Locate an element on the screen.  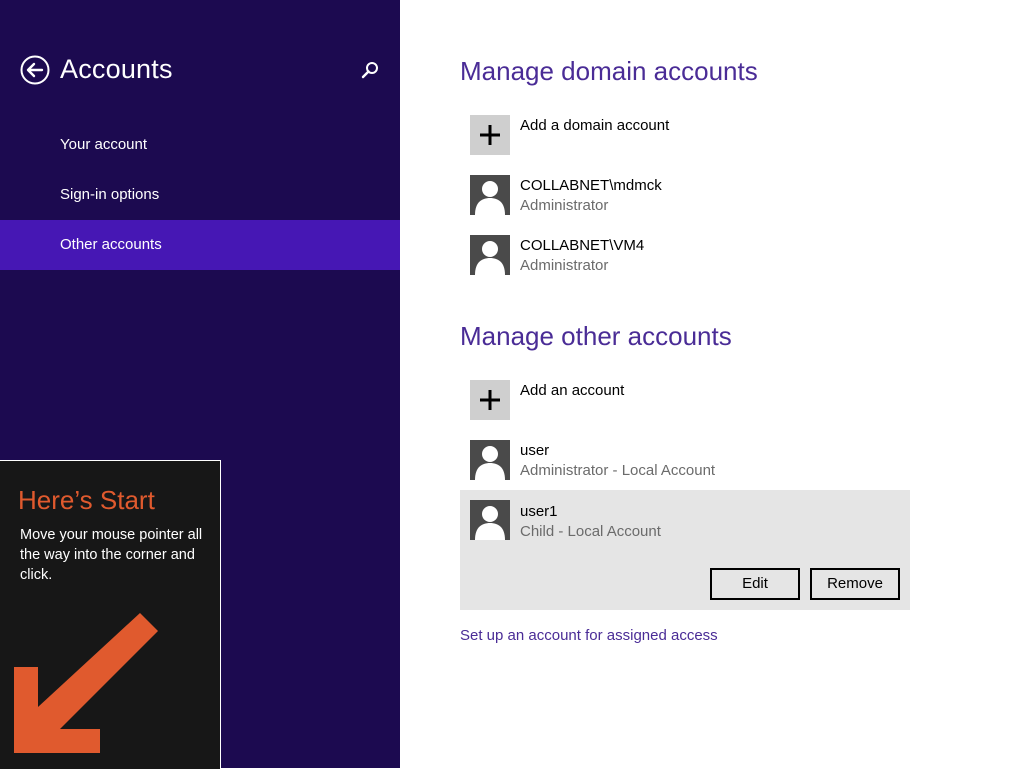
account-row-selected: user1 Child - Local Account Edit Remove is located at coordinates (685, 550).